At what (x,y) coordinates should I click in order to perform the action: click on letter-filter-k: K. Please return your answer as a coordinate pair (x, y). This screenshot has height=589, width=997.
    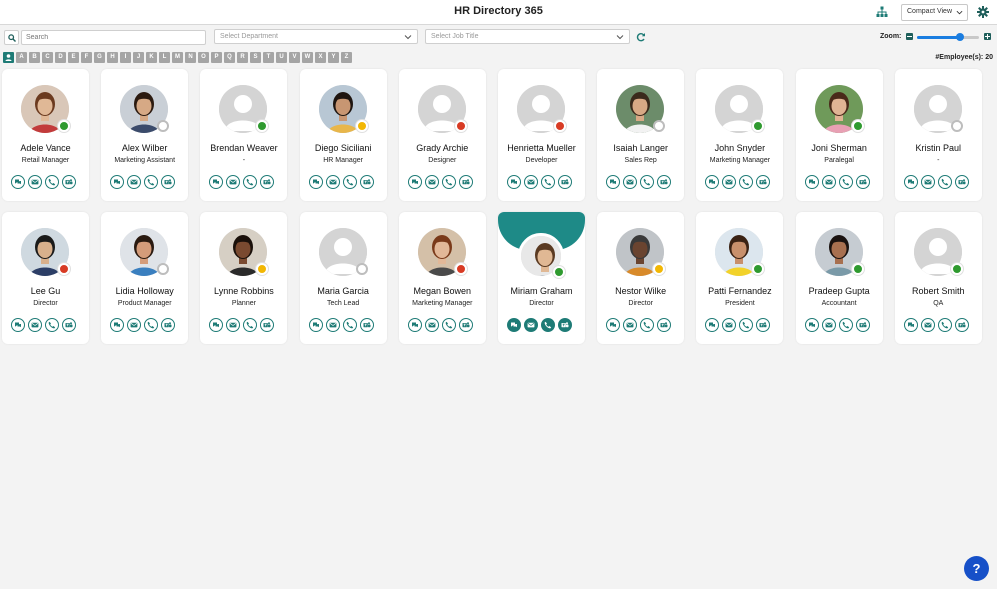
    Looking at the image, I should click on (151, 57).